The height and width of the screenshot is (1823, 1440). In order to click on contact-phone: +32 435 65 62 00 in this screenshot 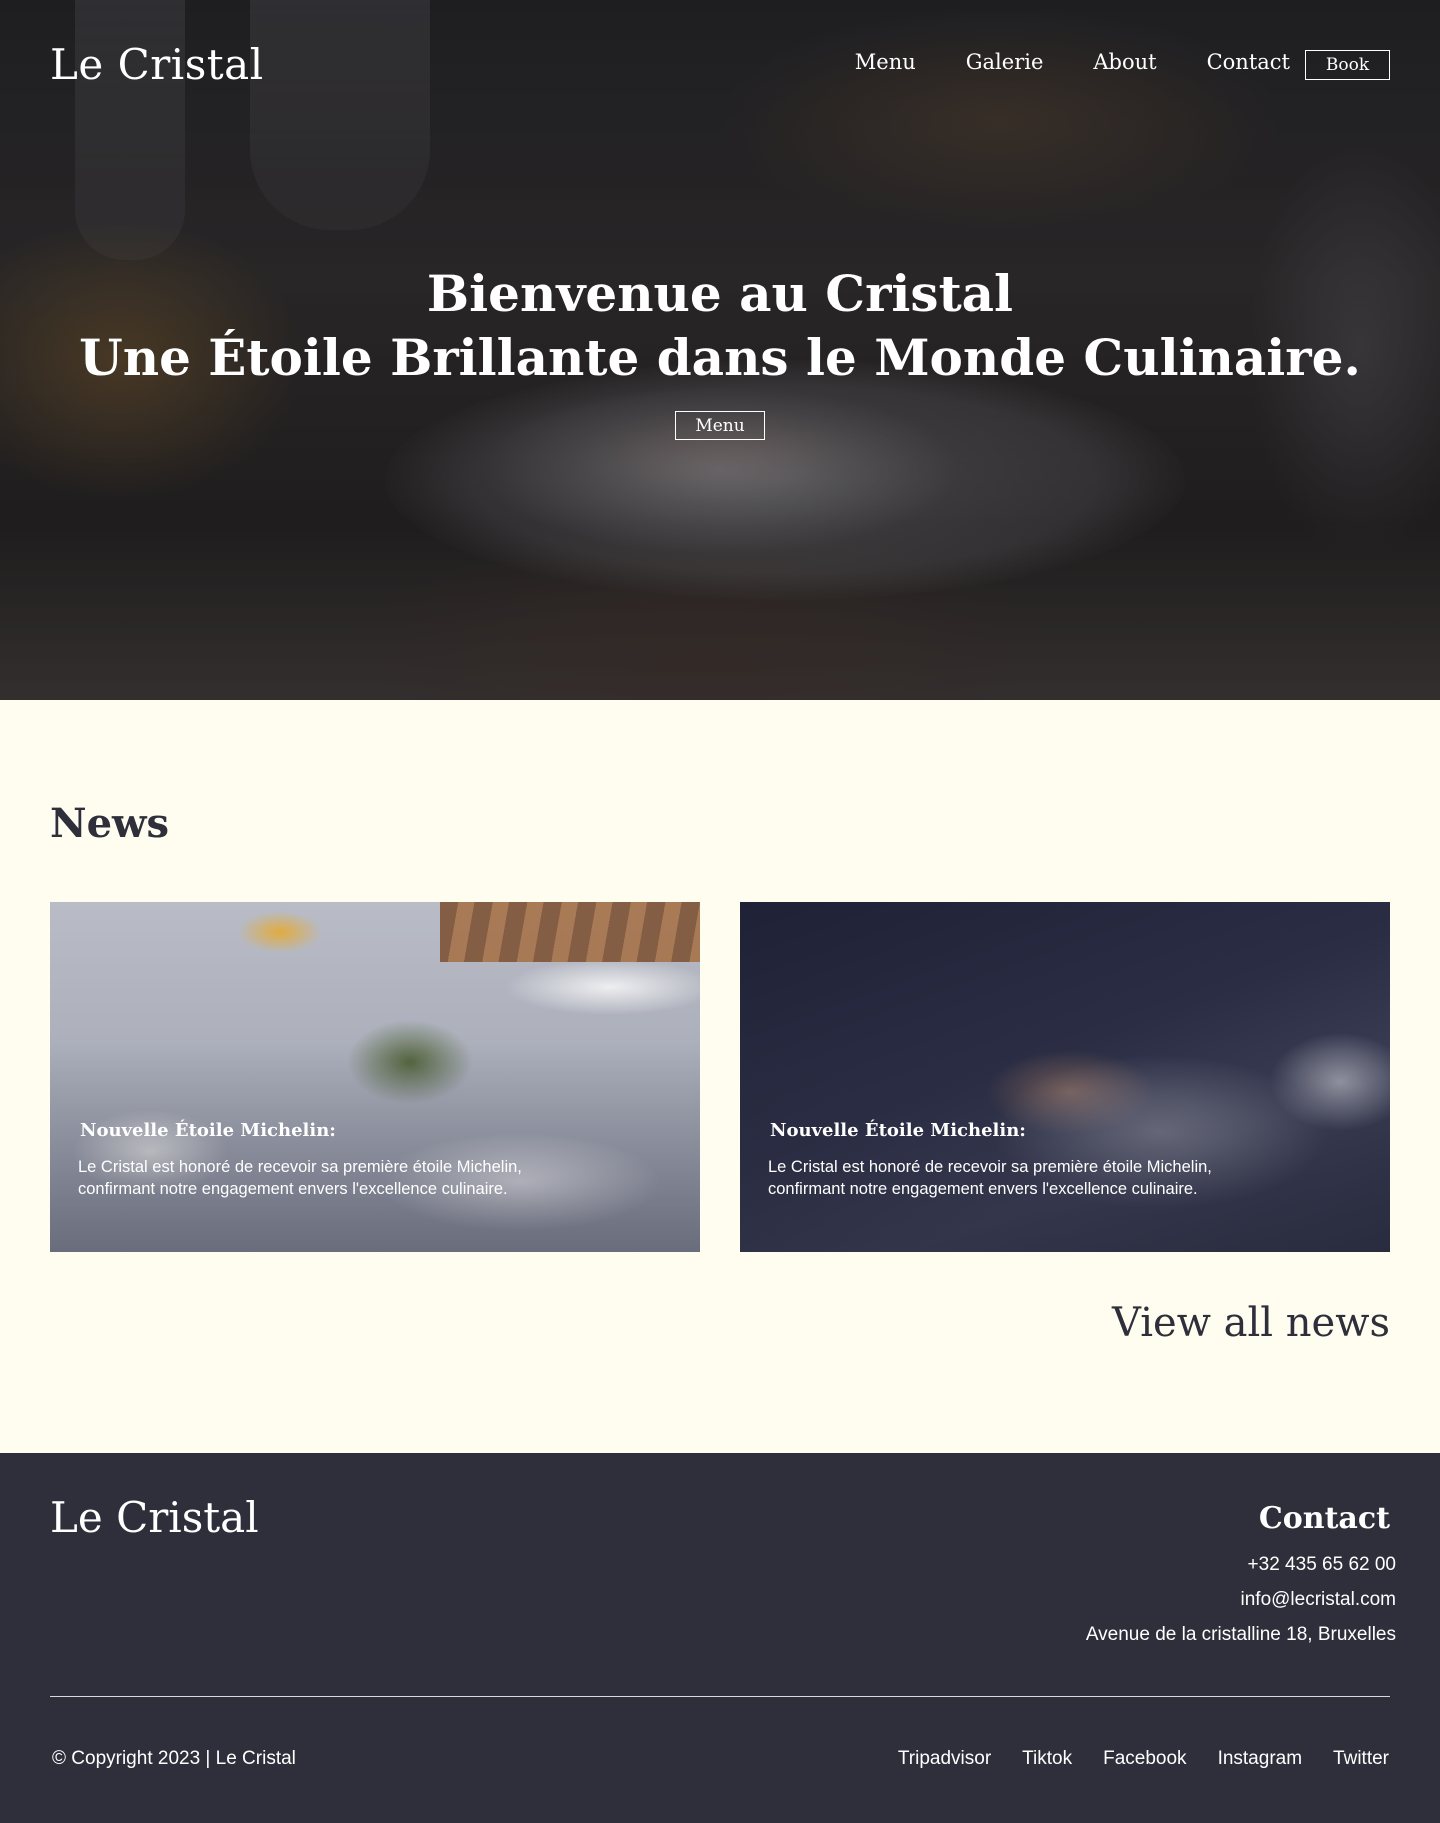, I will do `click(1322, 1565)`.